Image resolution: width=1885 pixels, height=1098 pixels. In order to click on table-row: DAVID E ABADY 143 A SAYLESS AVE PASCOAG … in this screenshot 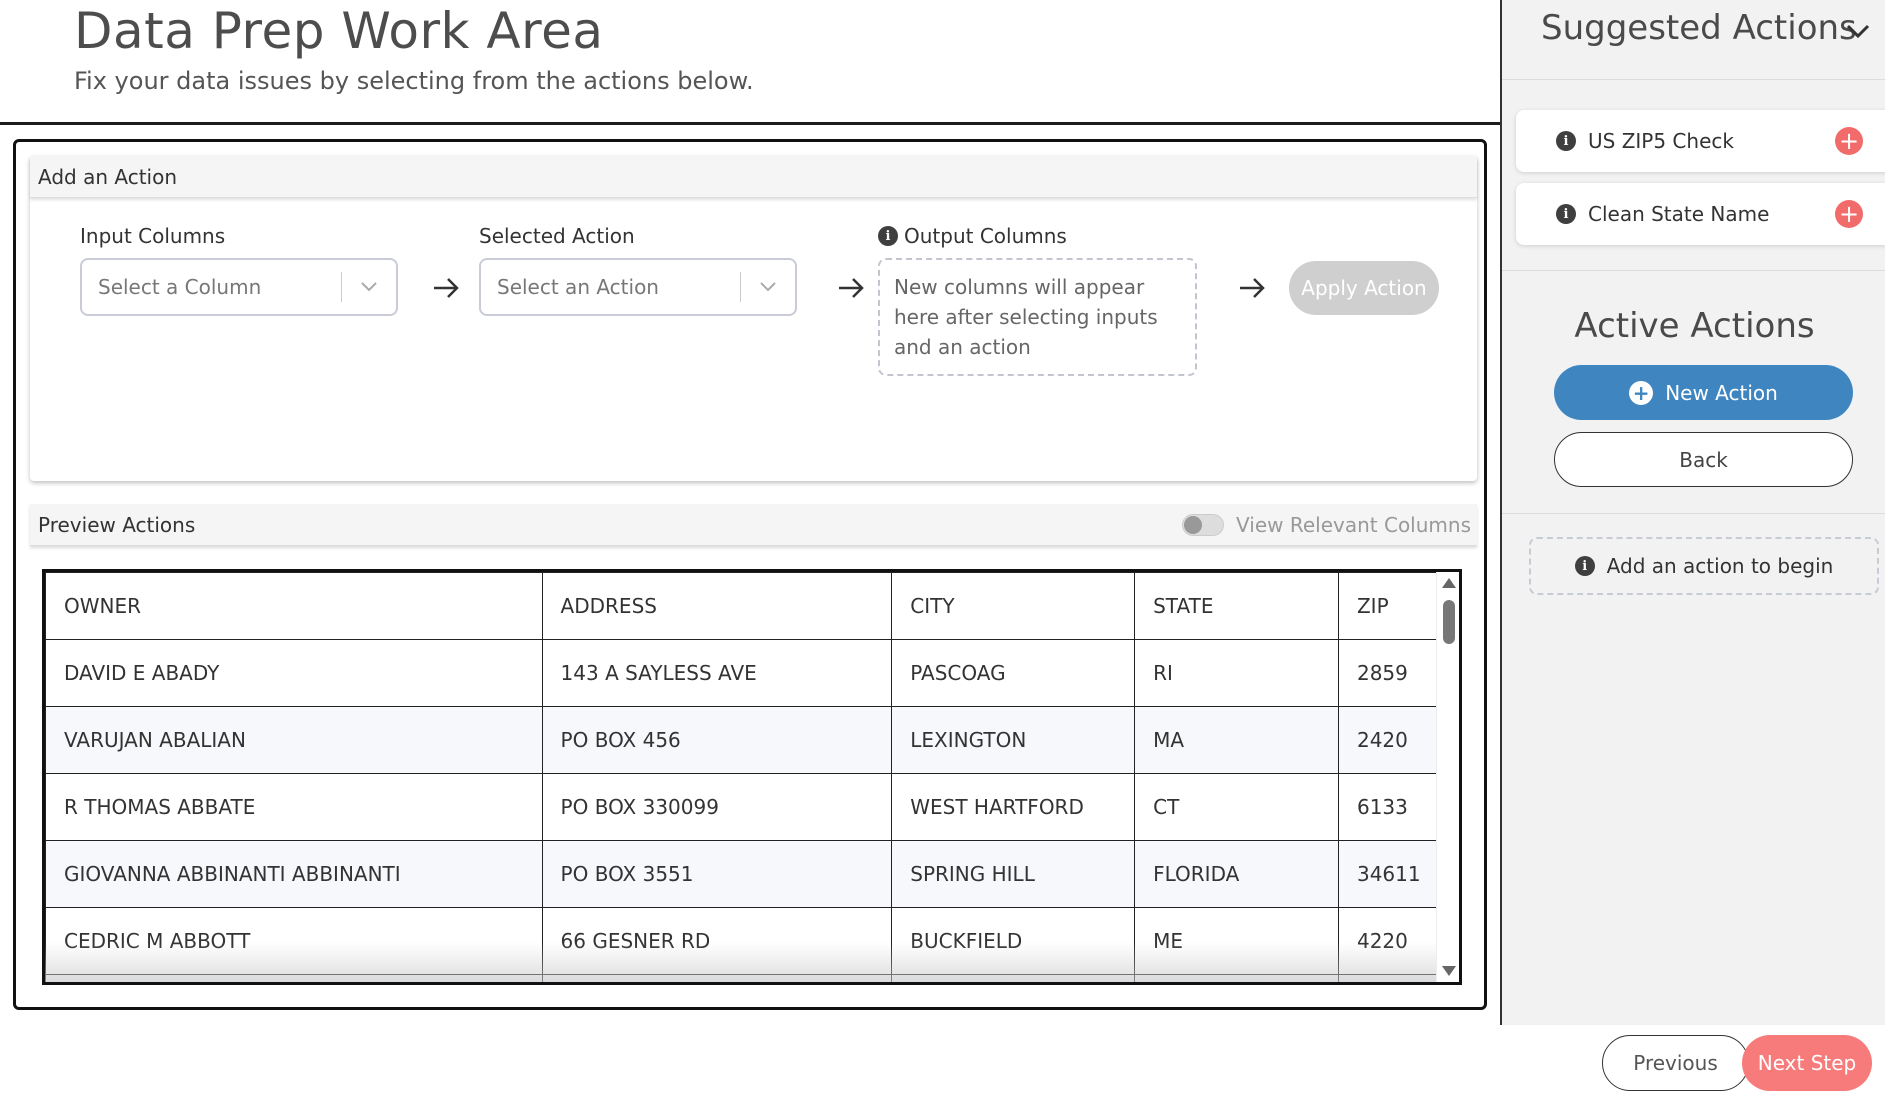, I will do `click(742, 673)`.